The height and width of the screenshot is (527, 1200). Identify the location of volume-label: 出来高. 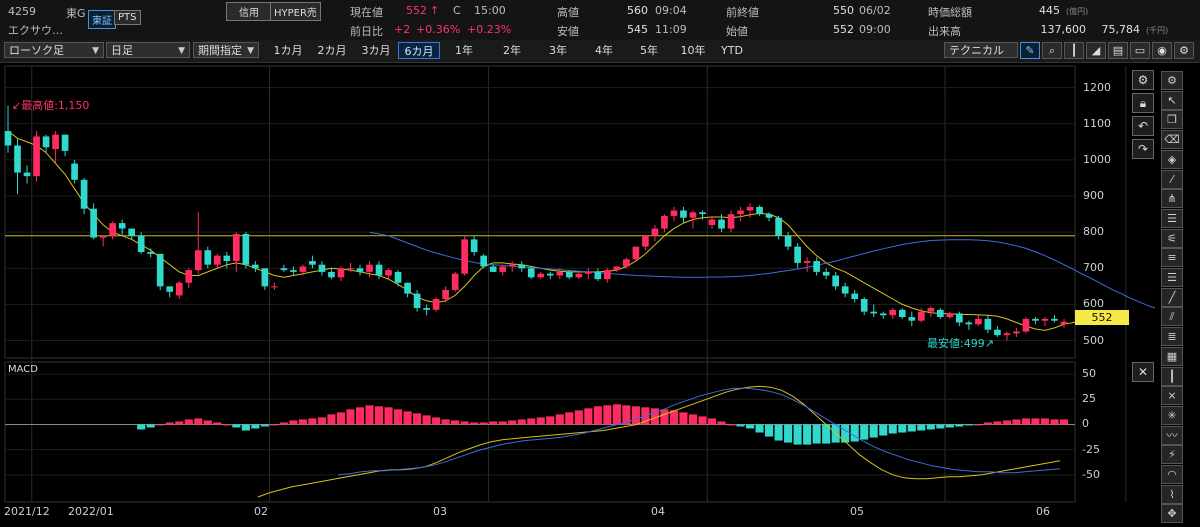
(944, 31).